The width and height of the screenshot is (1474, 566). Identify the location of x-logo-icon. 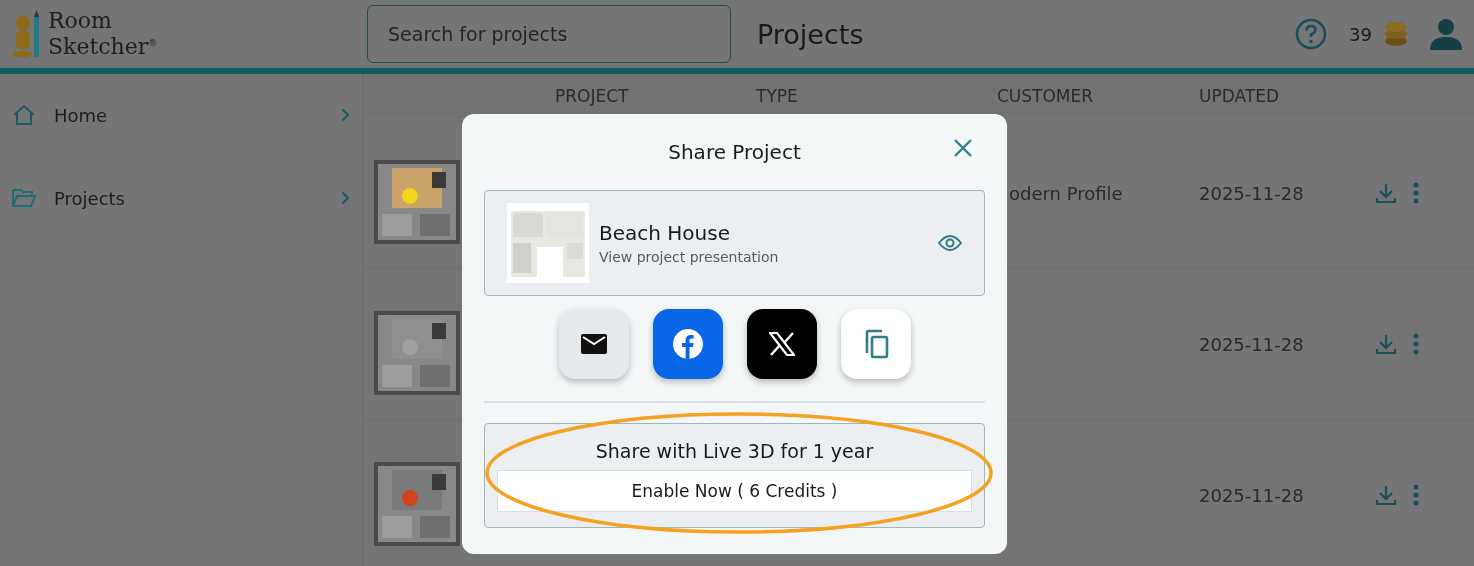
(781, 344).